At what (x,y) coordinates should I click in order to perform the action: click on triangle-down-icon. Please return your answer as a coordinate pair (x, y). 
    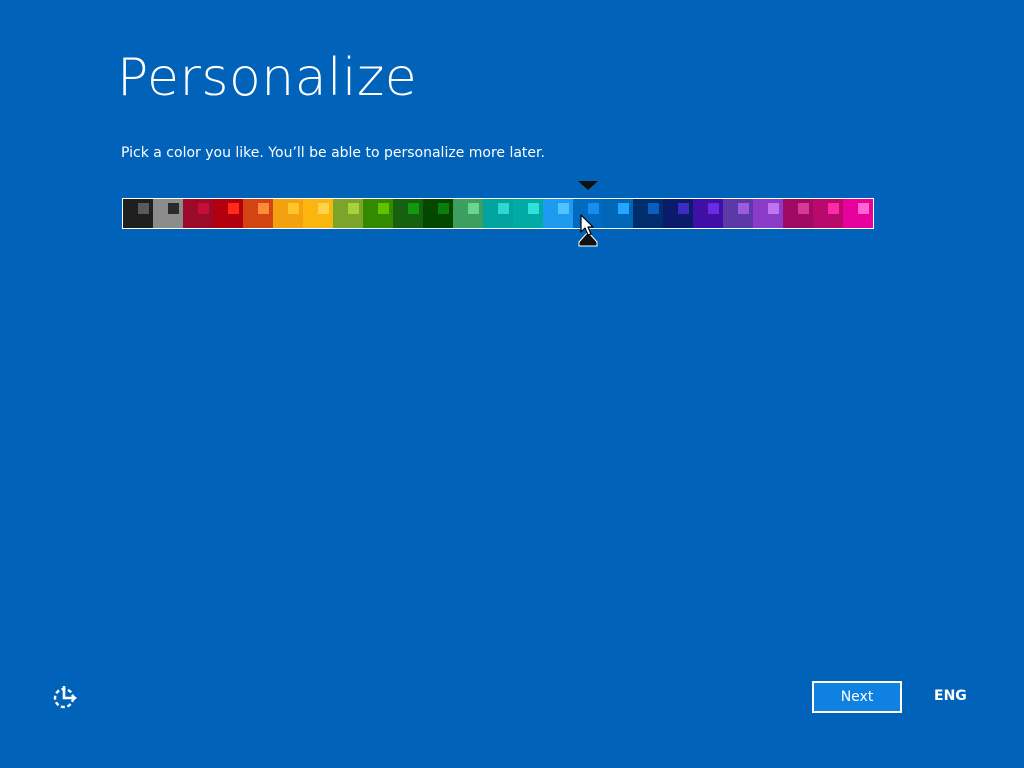
    Looking at the image, I should click on (588, 185).